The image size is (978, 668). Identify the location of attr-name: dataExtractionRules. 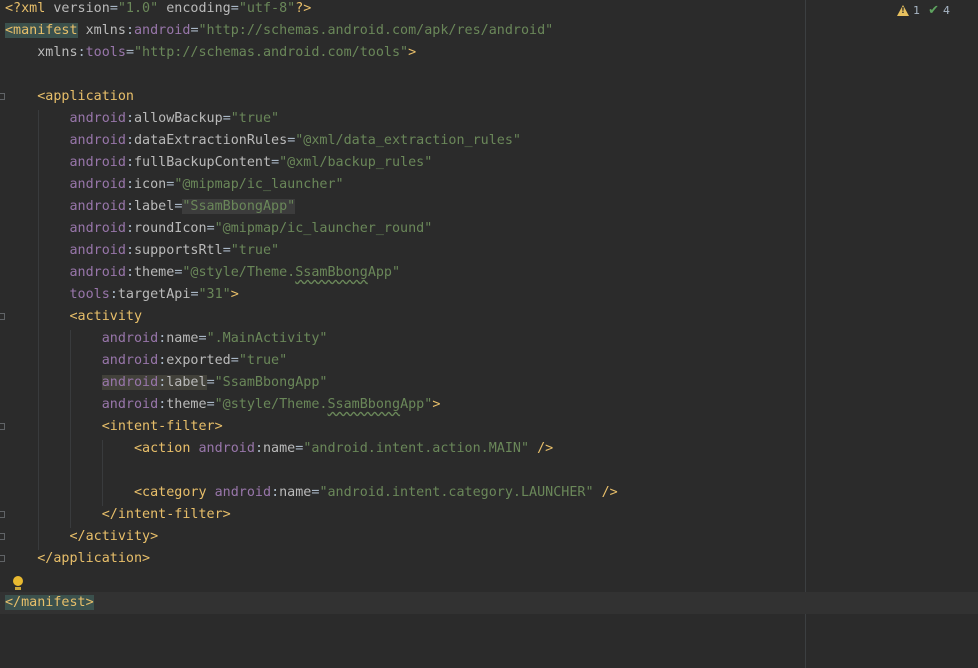
(211, 140).